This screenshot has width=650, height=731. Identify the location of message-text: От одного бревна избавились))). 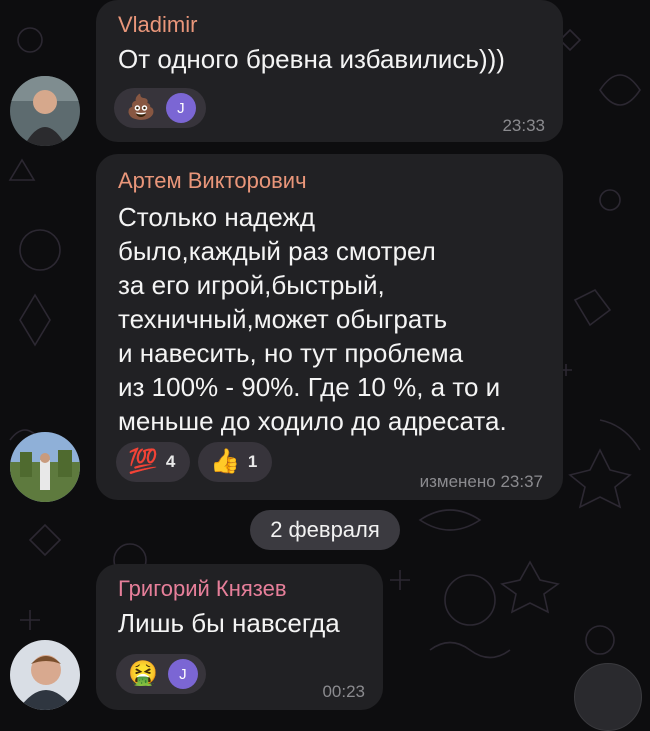
(311, 59).